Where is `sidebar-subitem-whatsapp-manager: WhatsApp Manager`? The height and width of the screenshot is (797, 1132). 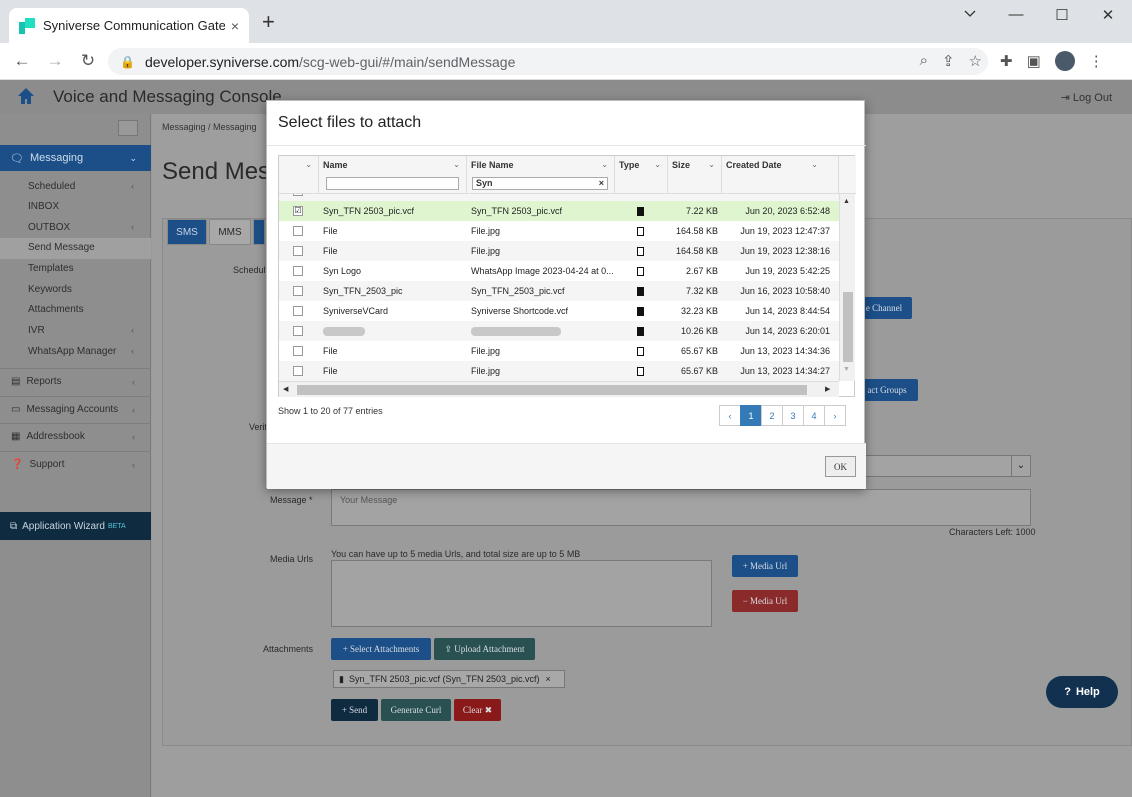
sidebar-subitem-whatsapp-manager: WhatsApp Manager is located at coordinates (72, 351).